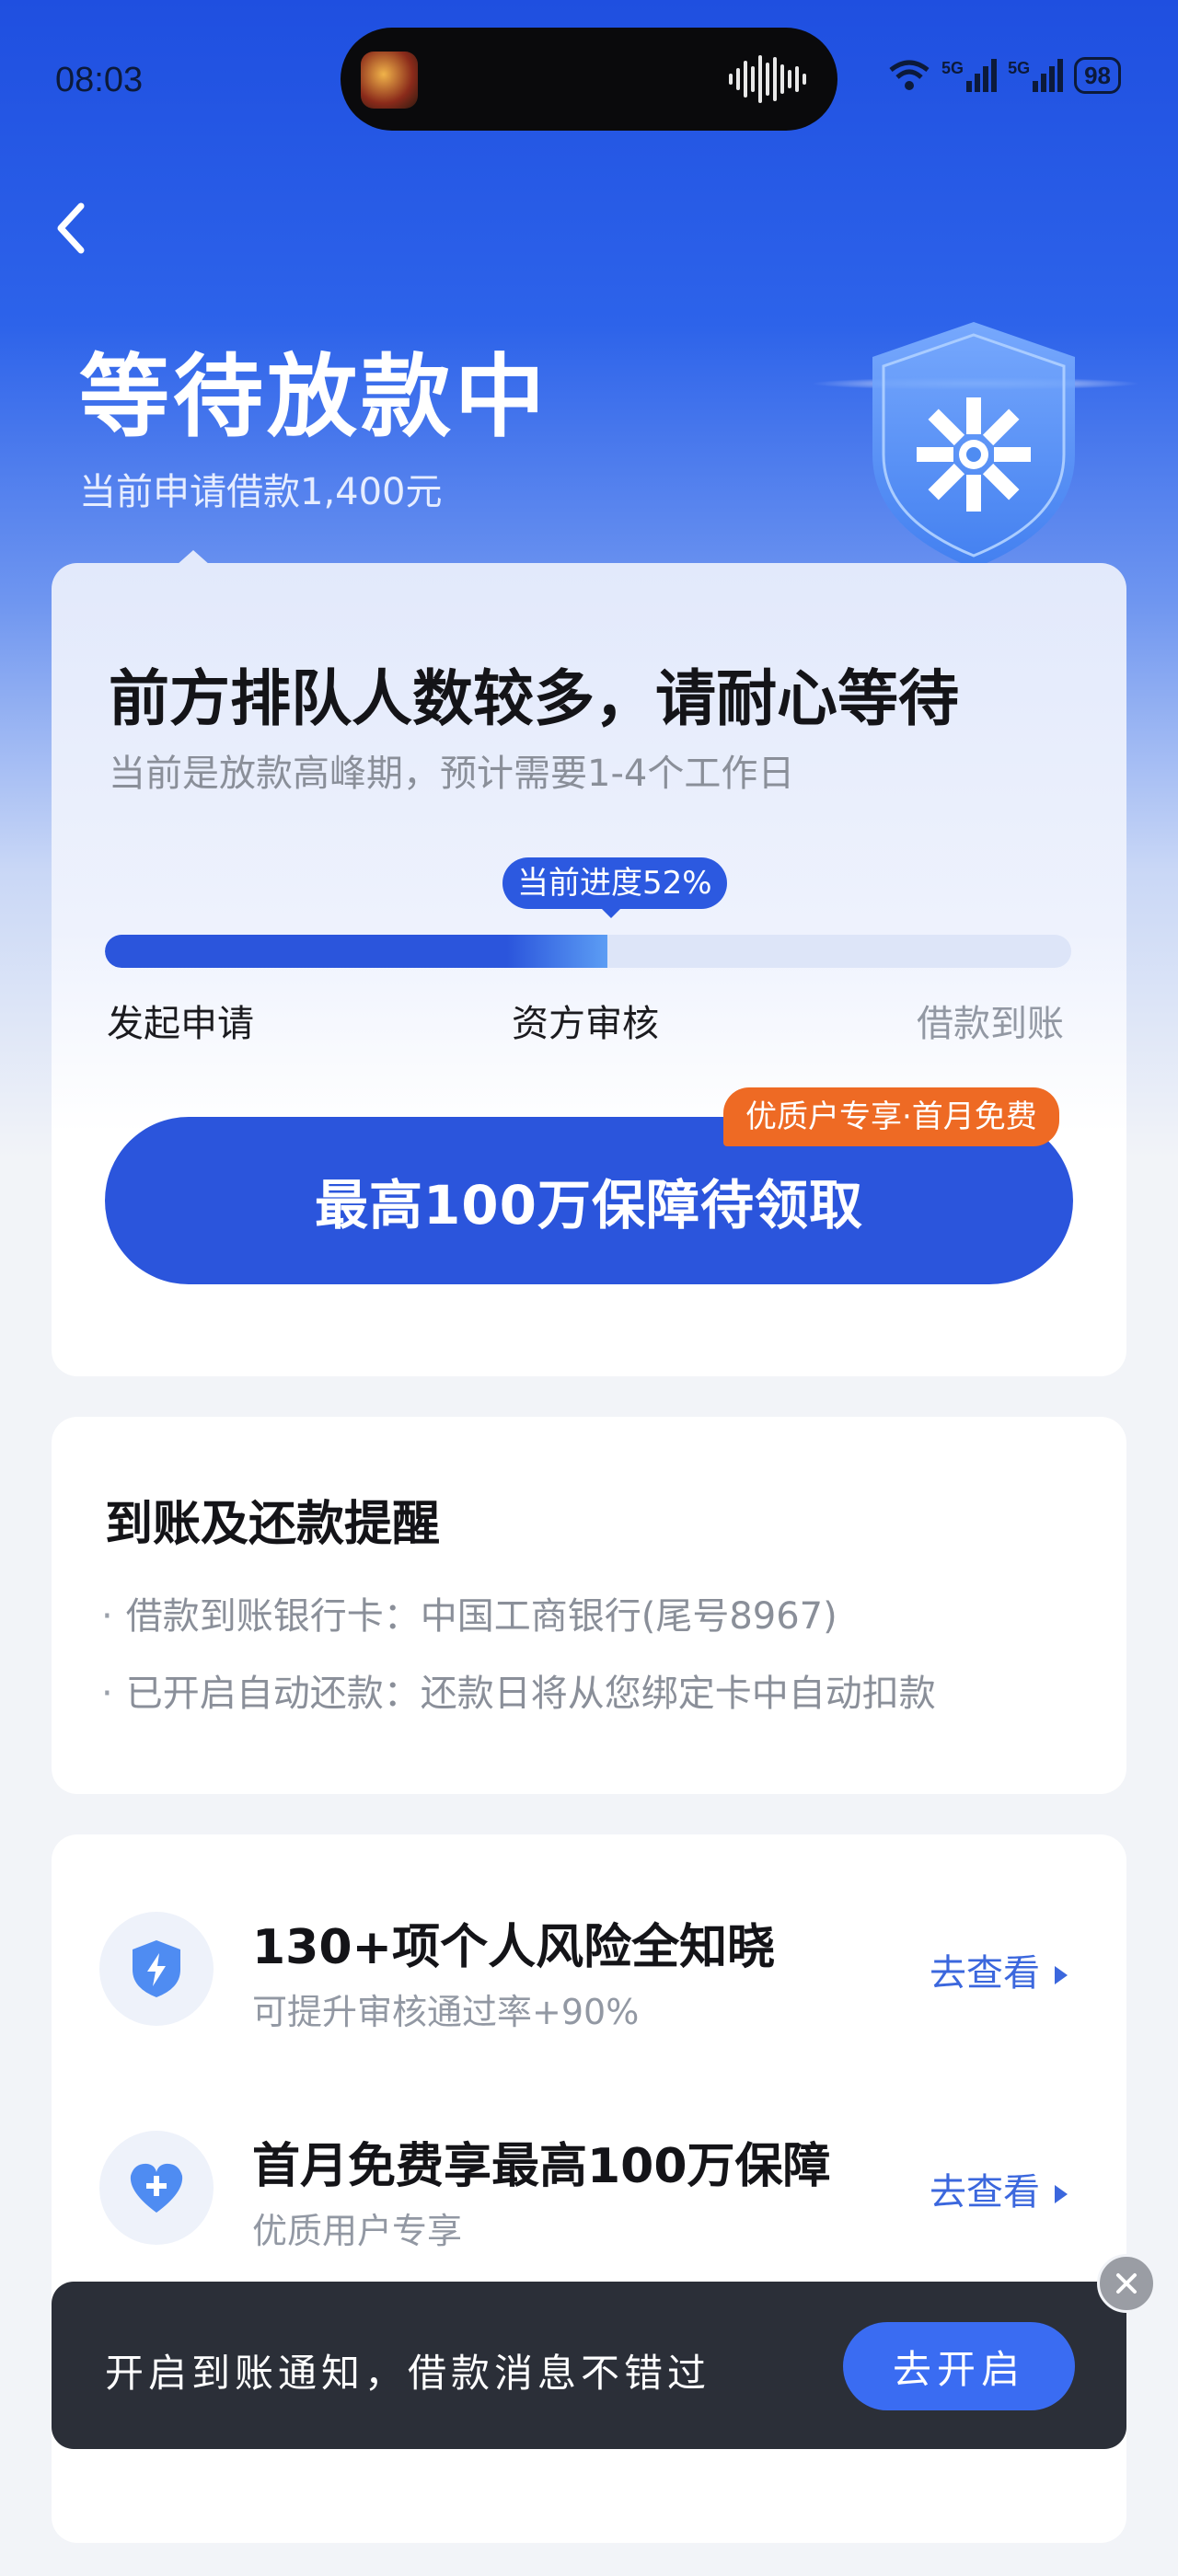 This screenshot has width=1178, height=2576. What do you see at coordinates (357, 2231) in the screenshot?
I see `service-subtitle: 优质用户专享` at bounding box center [357, 2231].